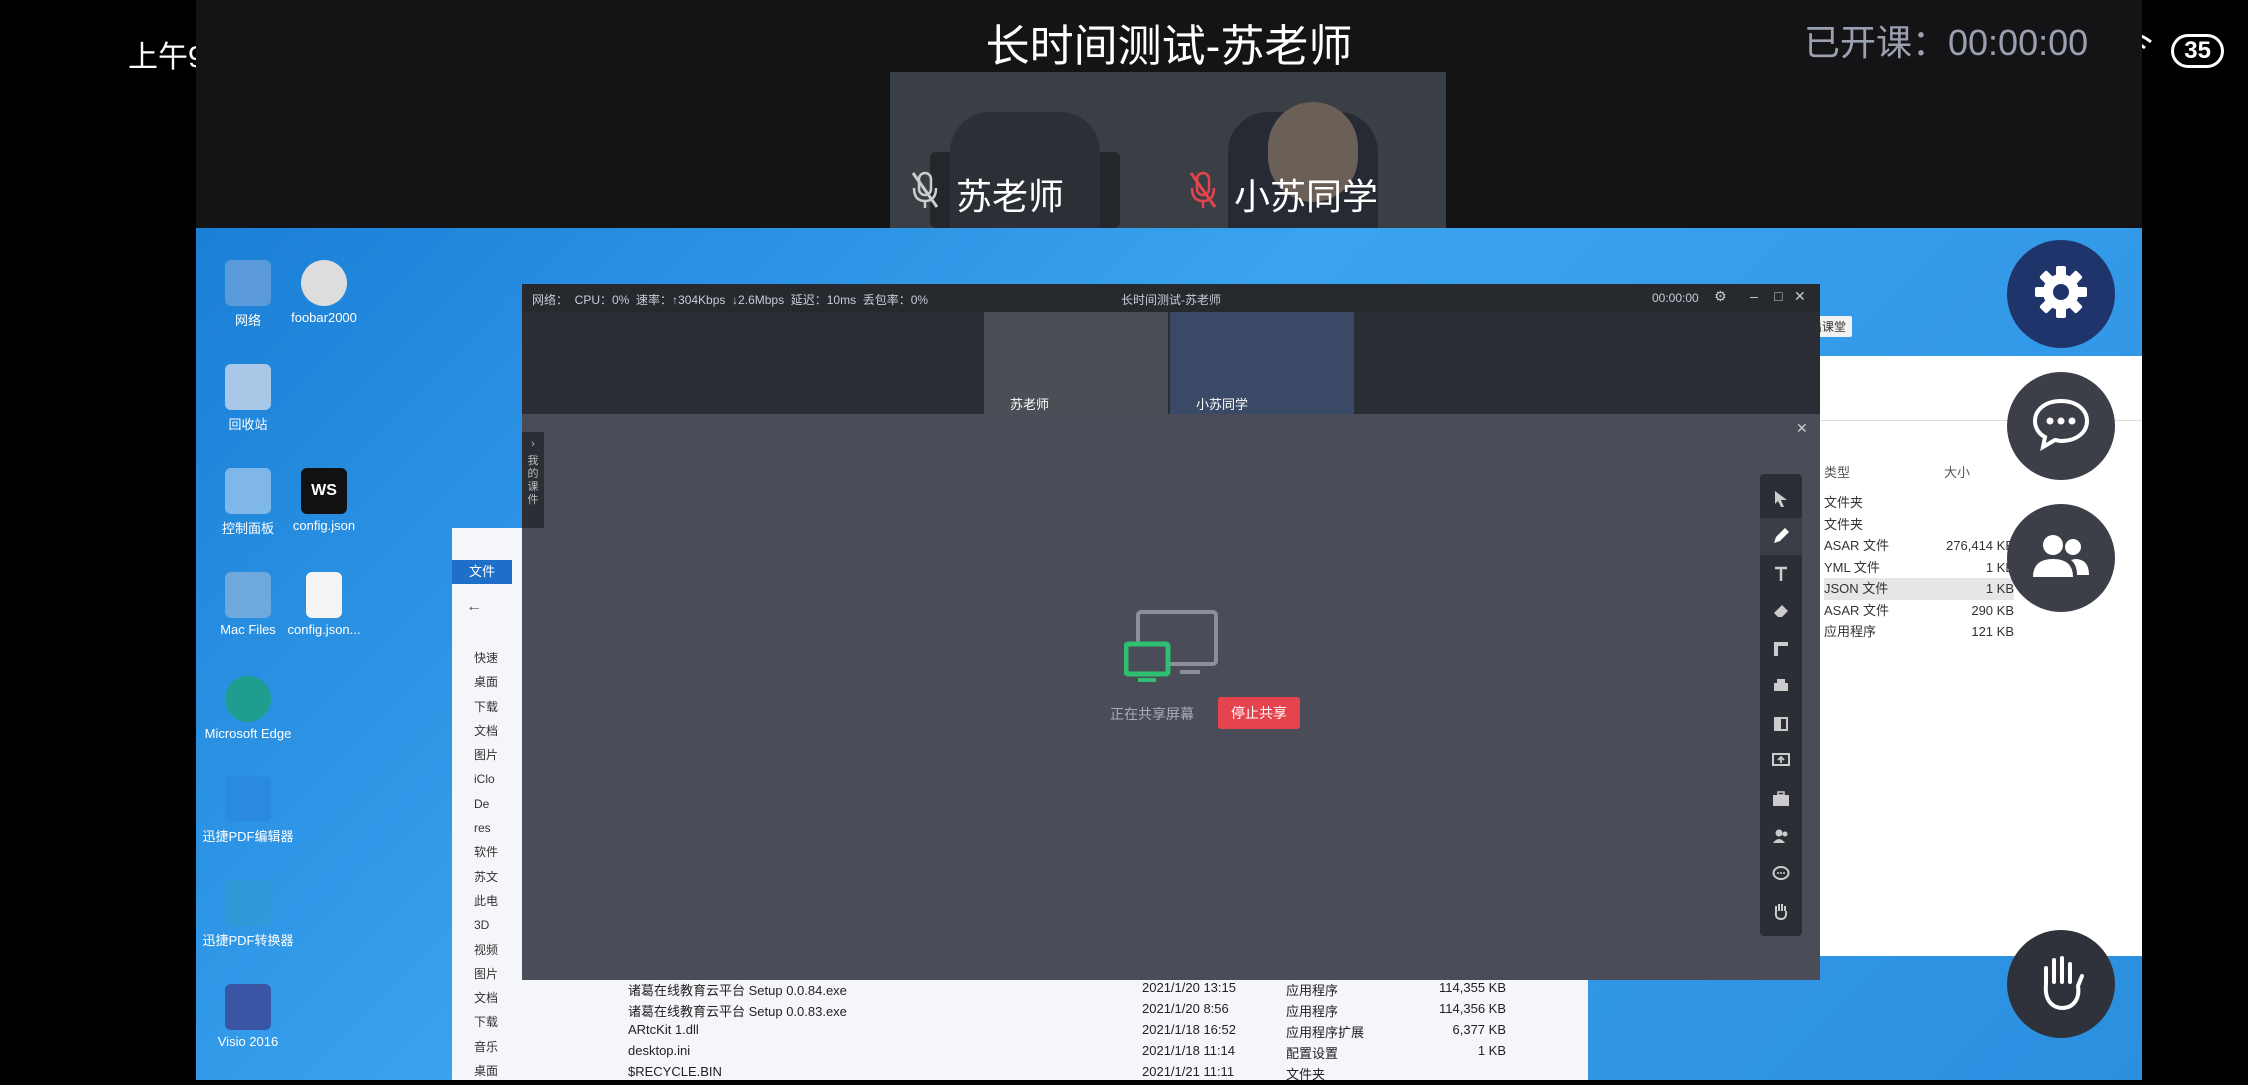 Image resolution: width=2248 pixels, height=1085 pixels. What do you see at coordinates (486, 852) in the screenshot?
I see `nav-item: 软件` at bounding box center [486, 852].